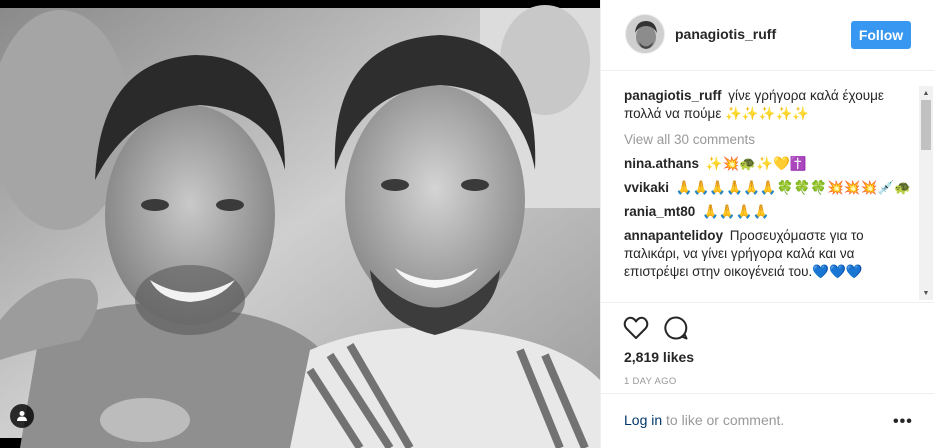  What do you see at coordinates (673, 95) in the screenshot?
I see `comment-username: panagiotis_ruff` at bounding box center [673, 95].